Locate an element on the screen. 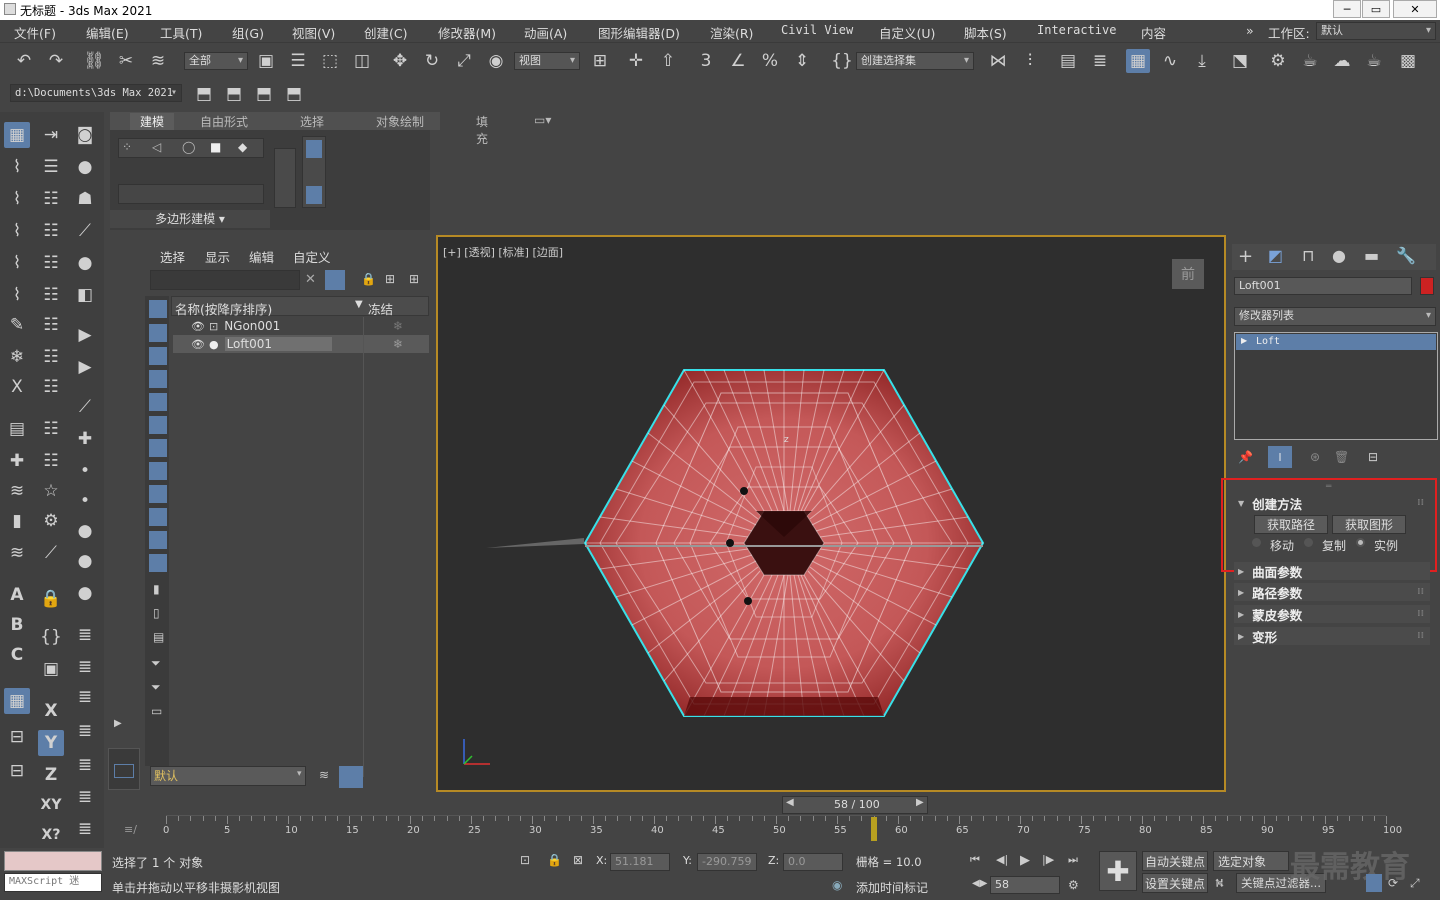 The image size is (1440, 900). spacewarp-filter-icon is located at coordinates (158, 425).